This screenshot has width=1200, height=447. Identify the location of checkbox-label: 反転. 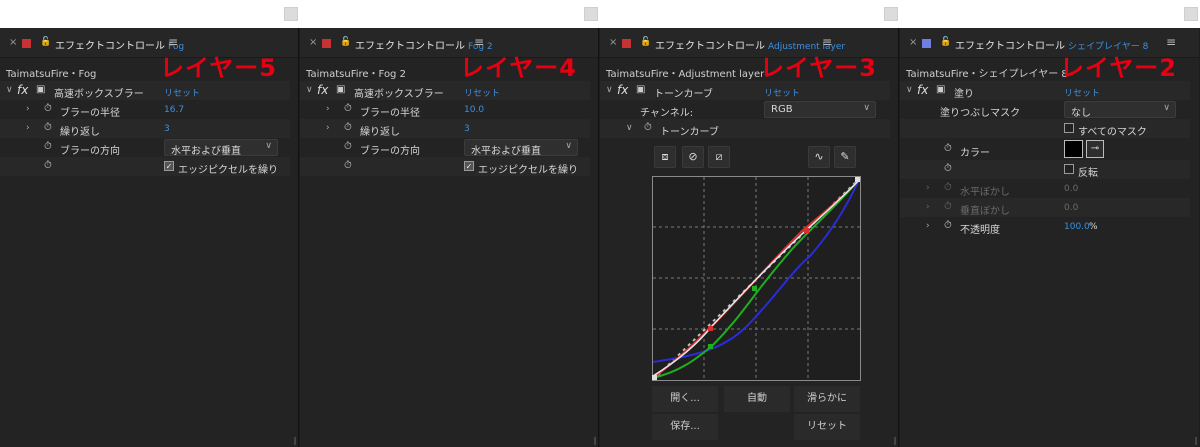
(1088, 173).